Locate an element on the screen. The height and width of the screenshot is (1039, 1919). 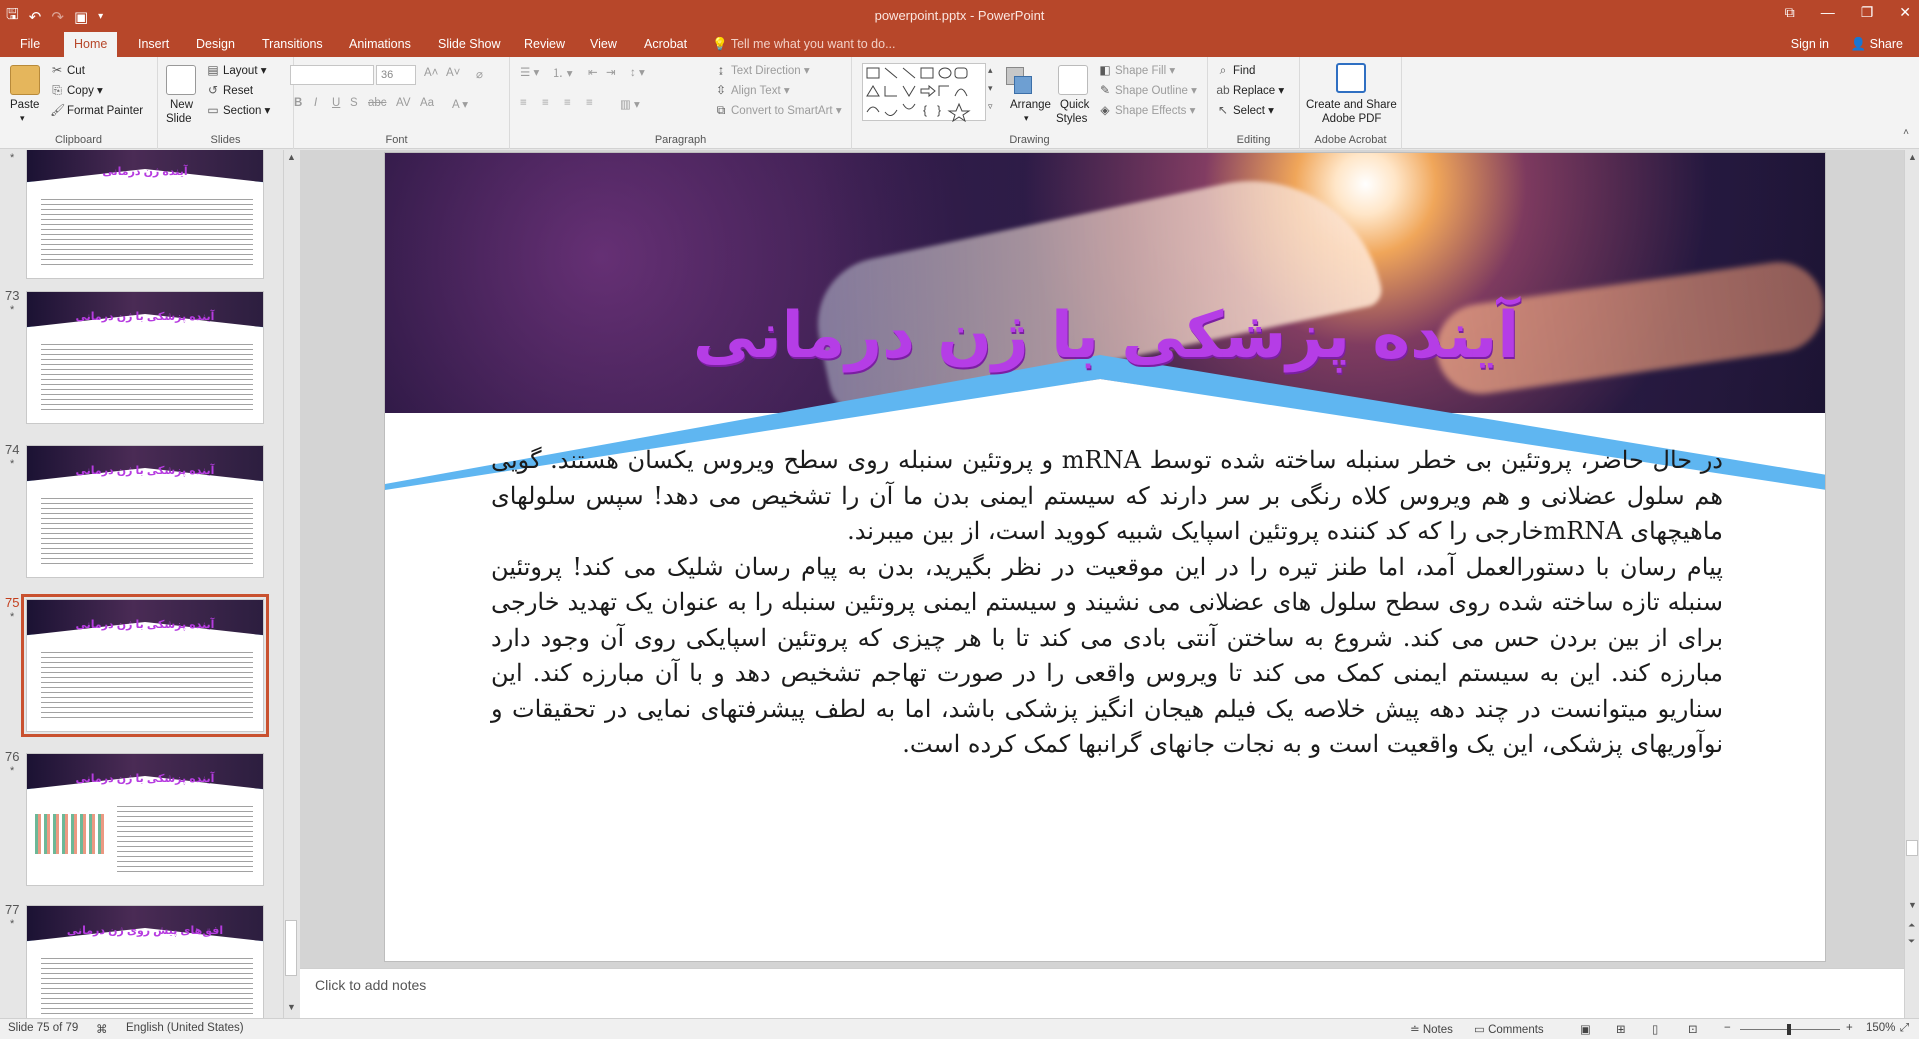
create-share-button: Create and Share is located at coordinates (1351, 105).